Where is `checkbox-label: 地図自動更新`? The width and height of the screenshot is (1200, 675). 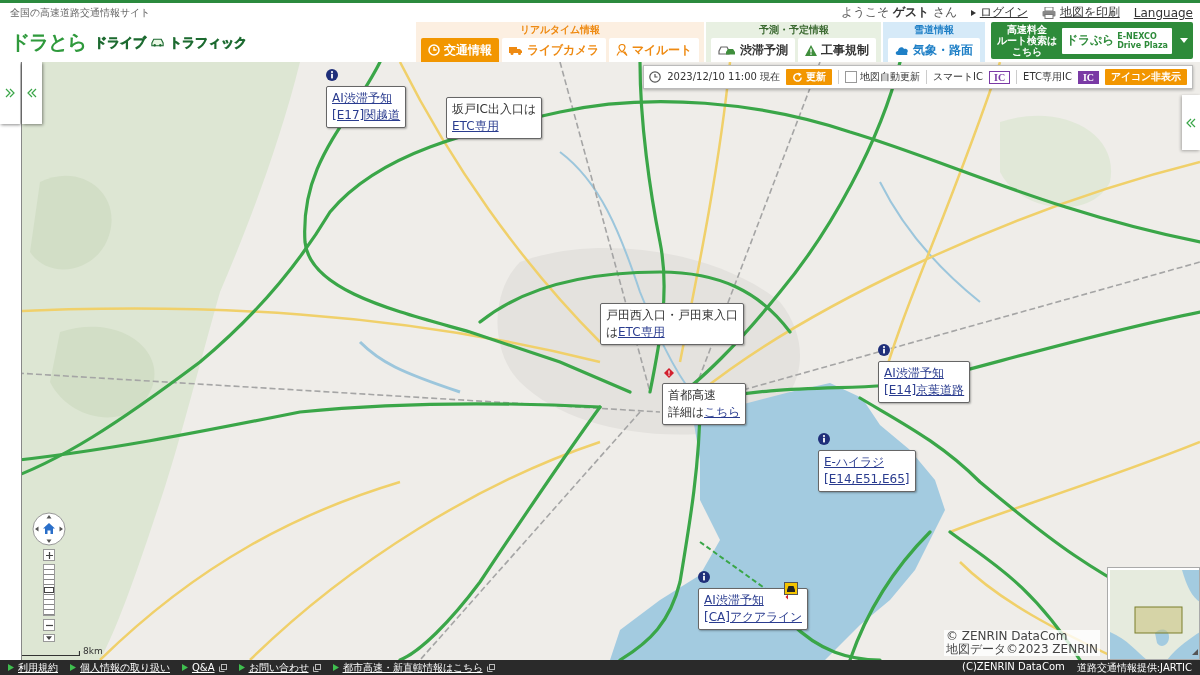
checkbox-label: 地図自動更新 is located at coordinates (890, 77).